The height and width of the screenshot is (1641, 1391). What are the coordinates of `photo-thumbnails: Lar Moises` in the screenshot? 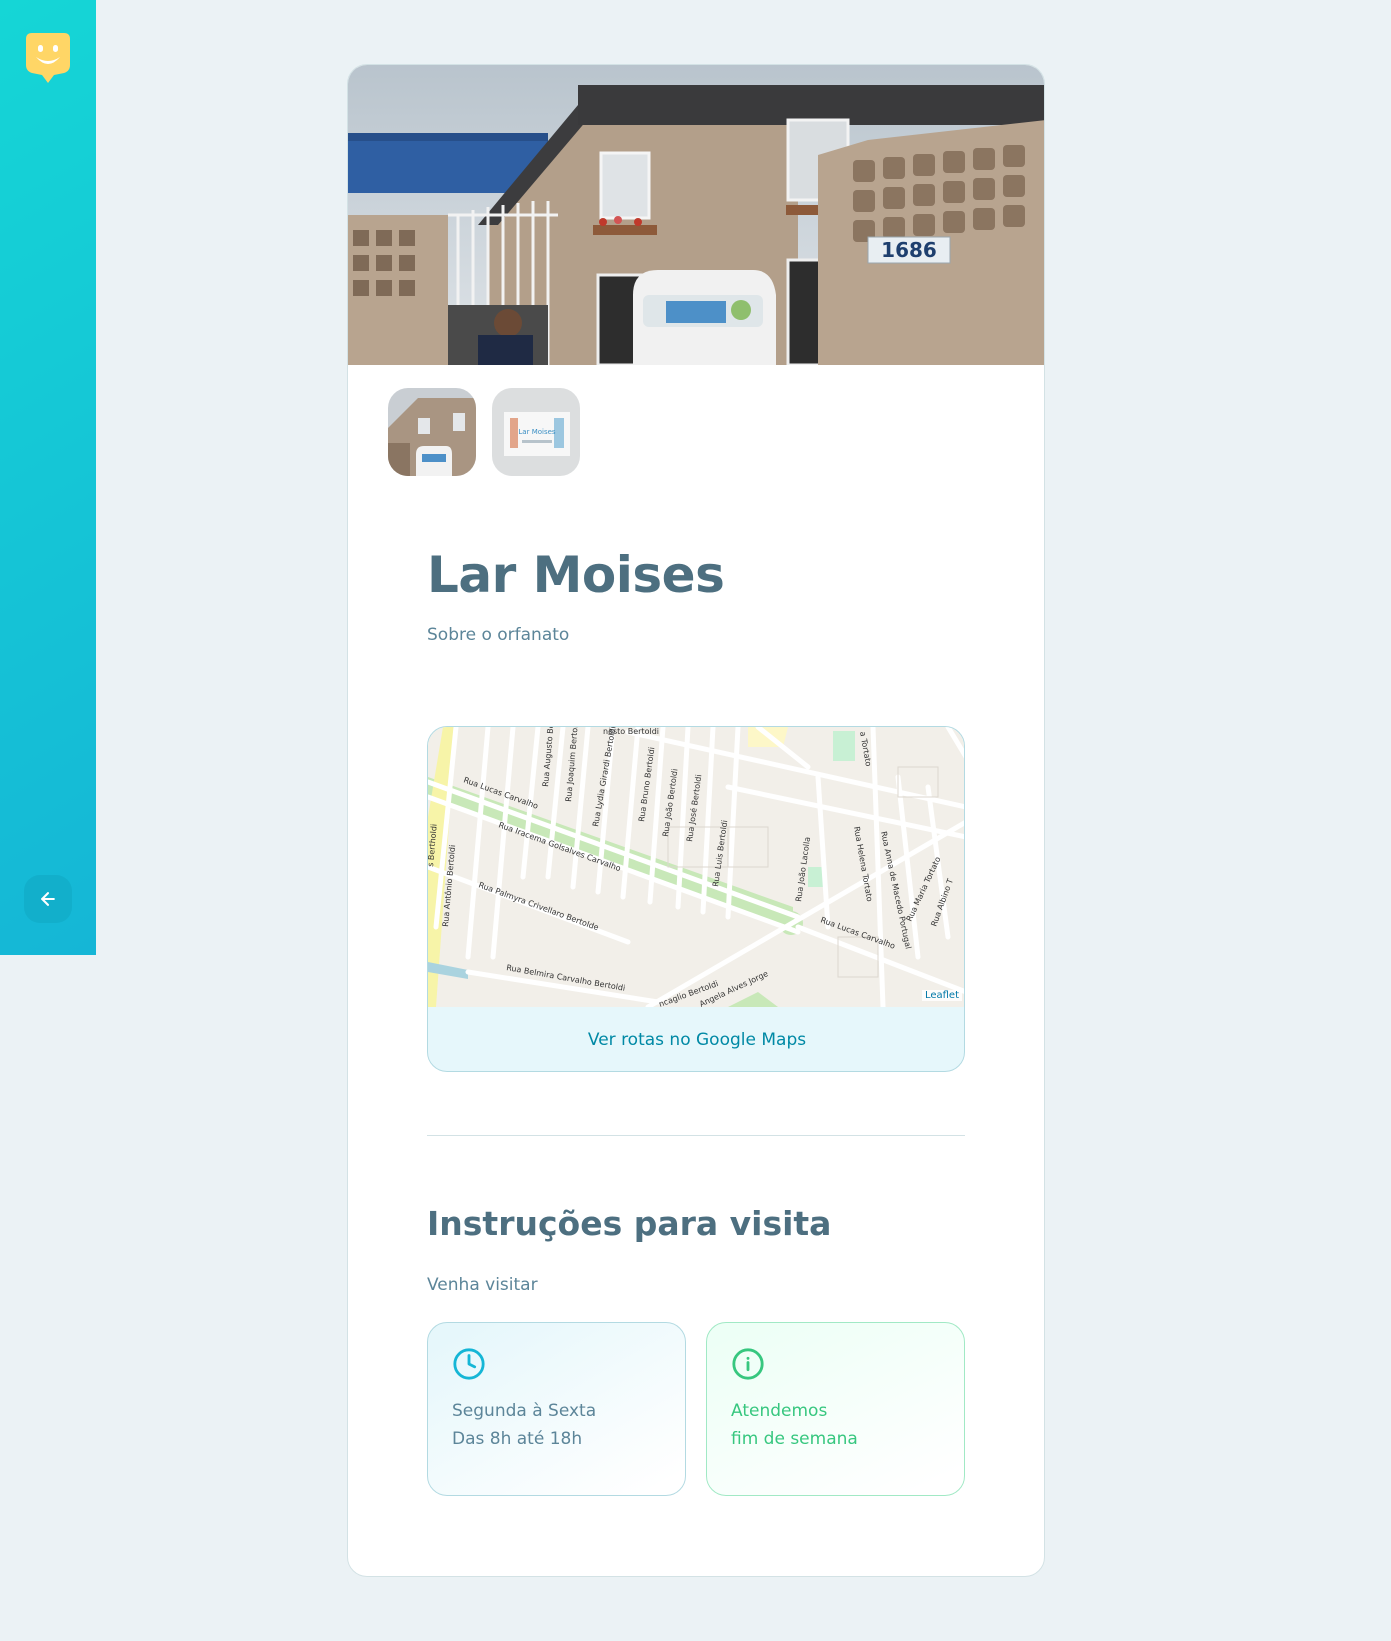 It's located at (484, 432).